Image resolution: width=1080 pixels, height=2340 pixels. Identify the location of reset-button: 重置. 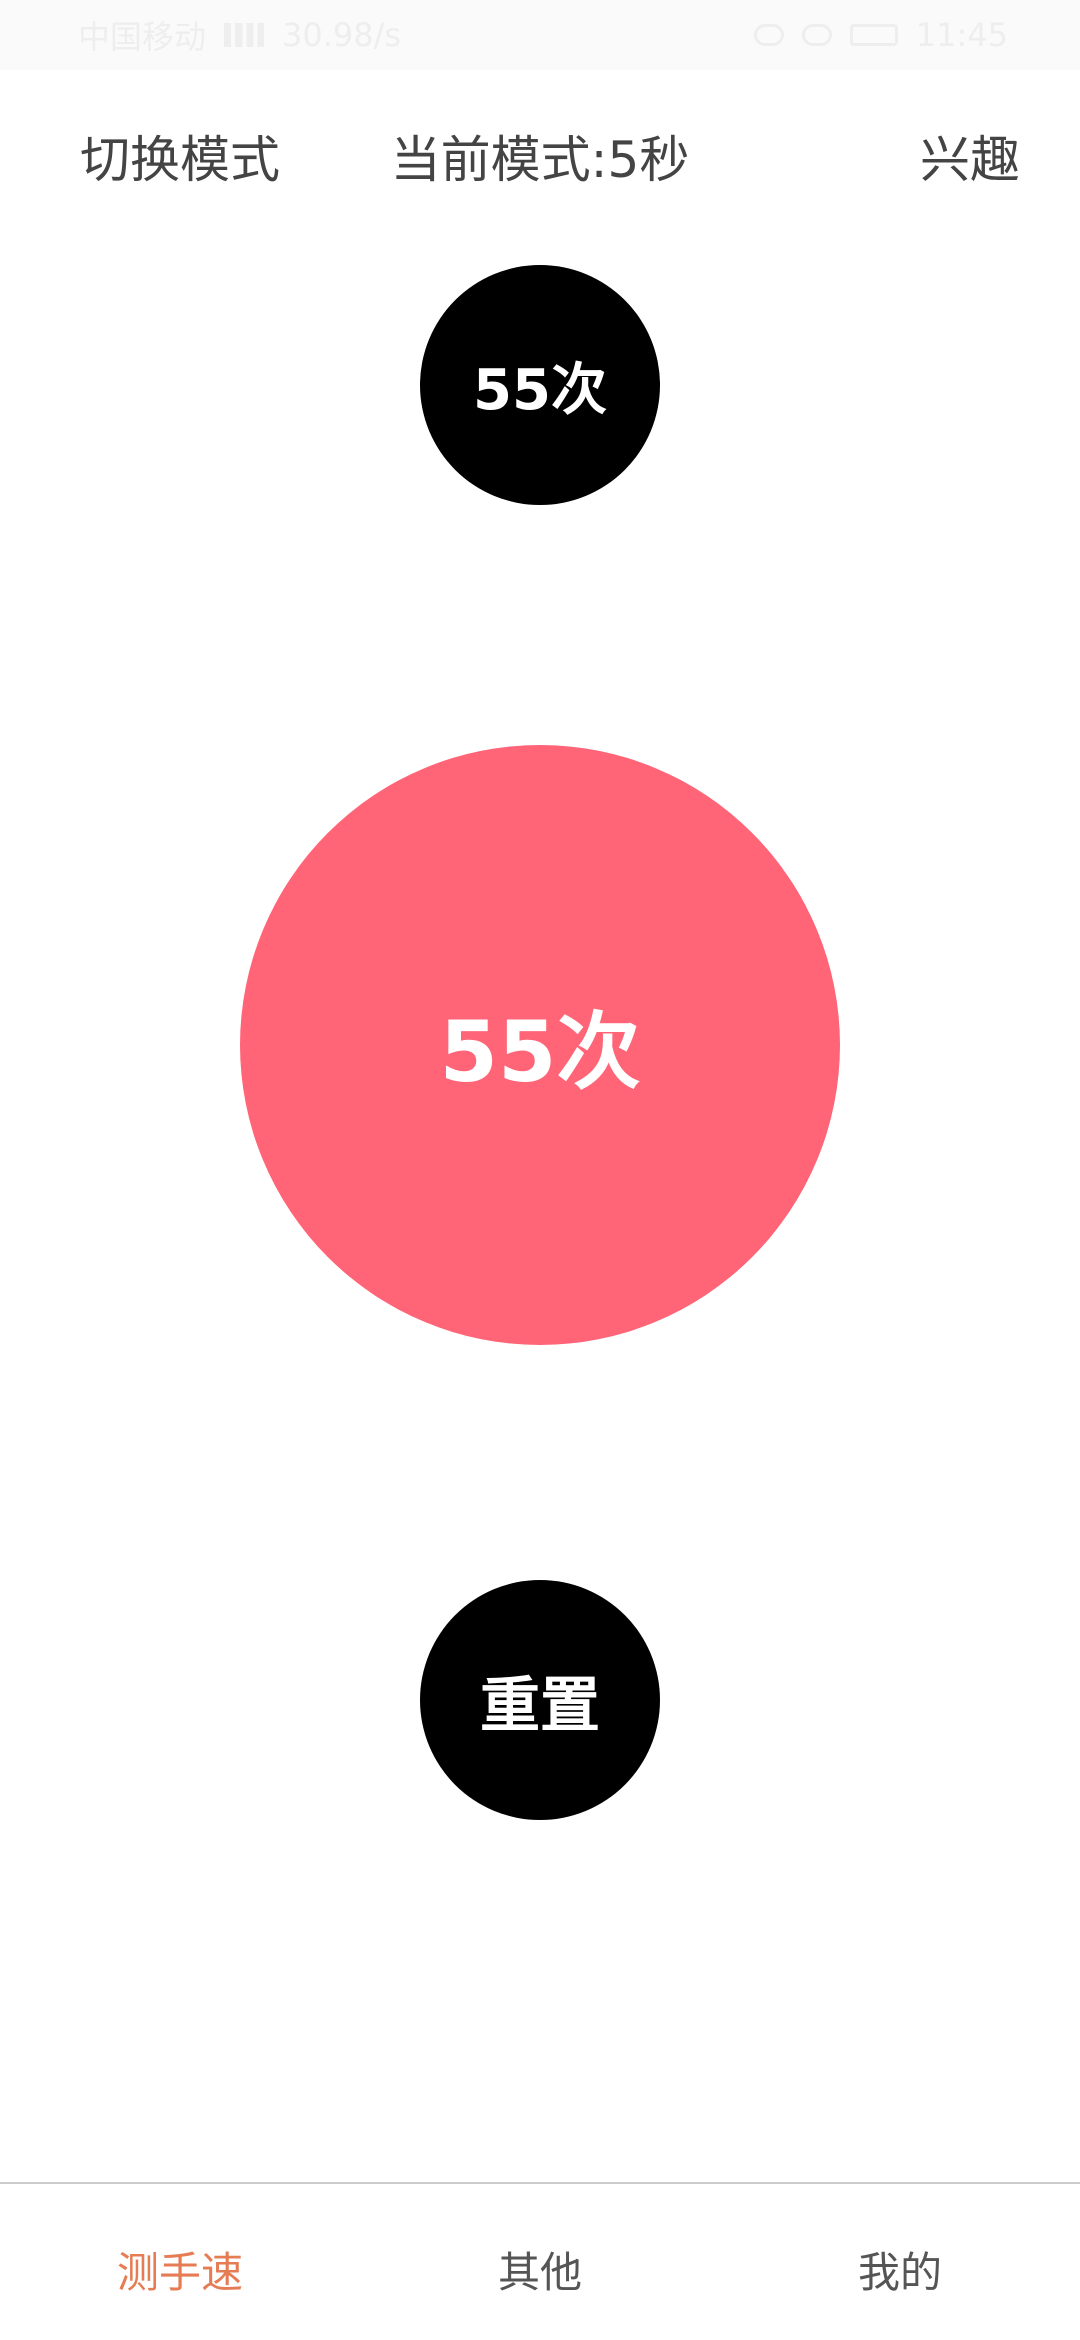
(540, 1700).